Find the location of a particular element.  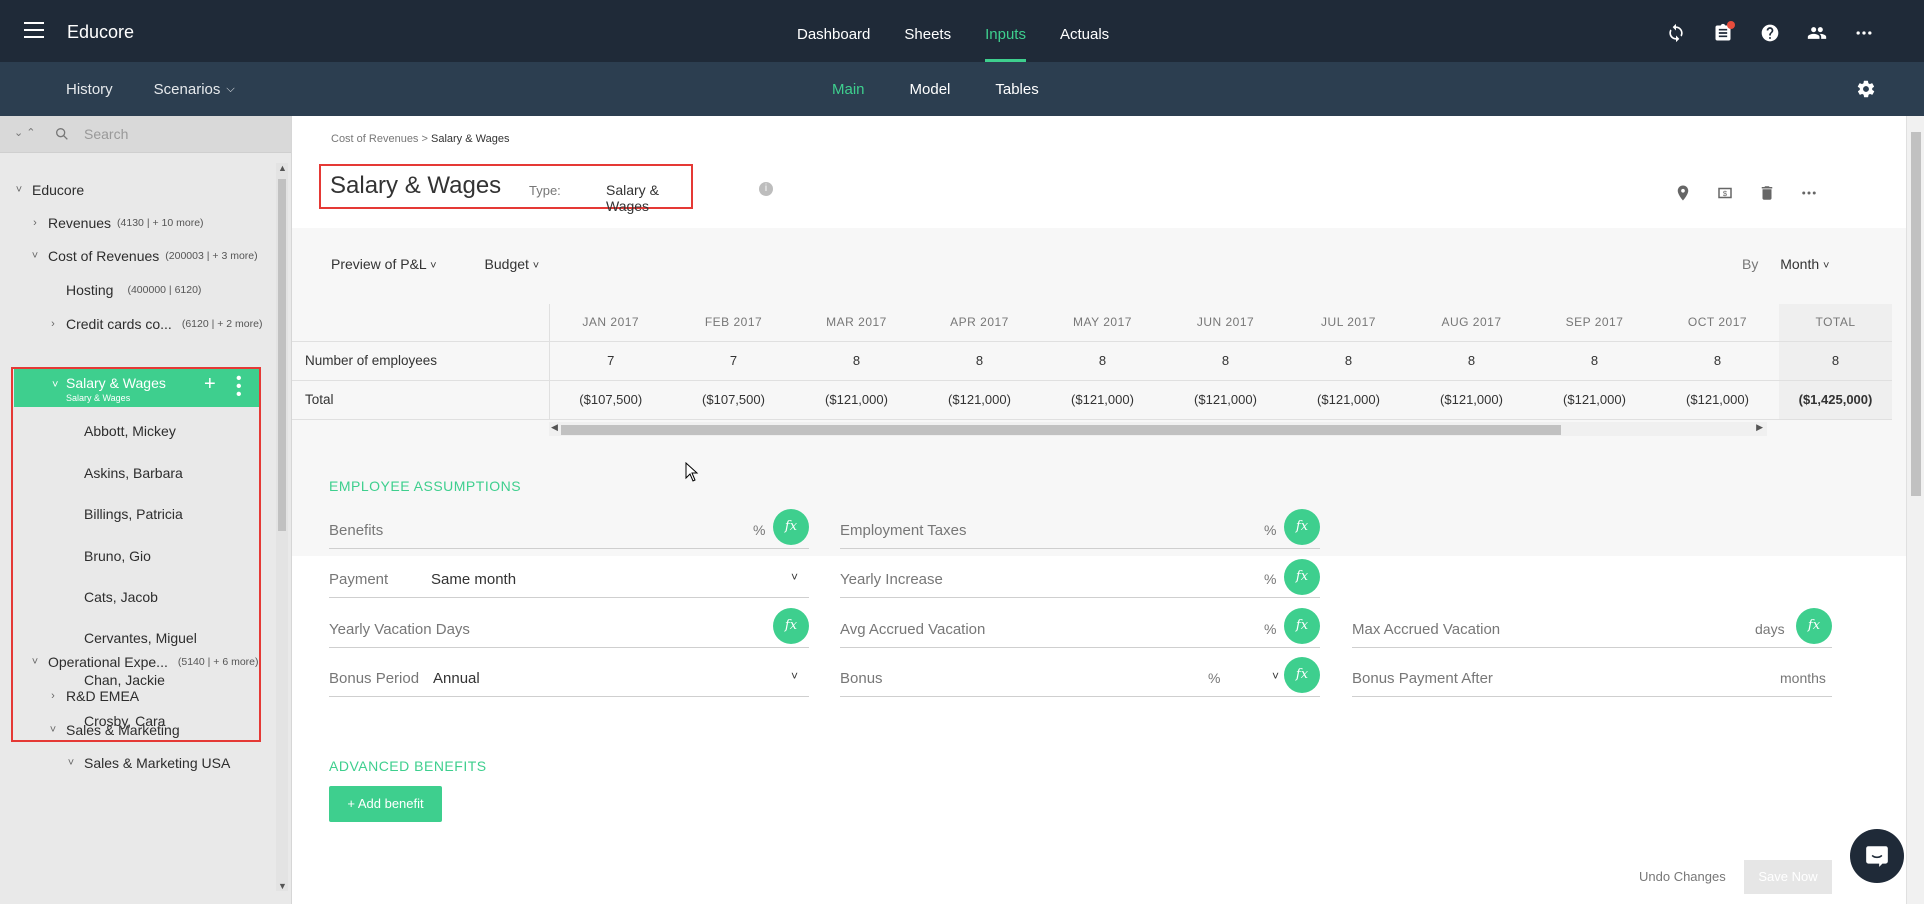

tree-item-label: Revenues is located at coordinates (80, 223).